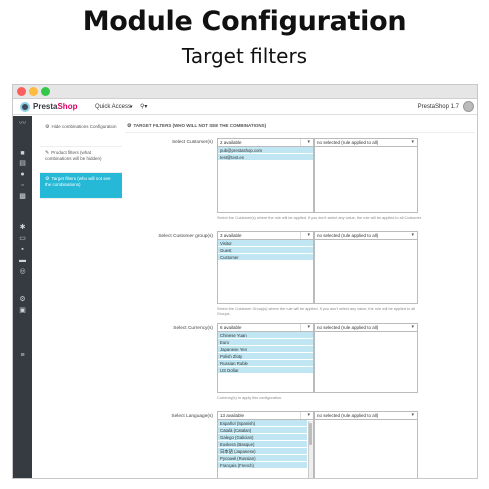 The height and width of the screenshot is (489, 489). What do you see at coordinates (366, 267) in the screenshot?
I see `groups-selected-list: no selected (rule applied to all) ▾` at bounding box center [366, 267].